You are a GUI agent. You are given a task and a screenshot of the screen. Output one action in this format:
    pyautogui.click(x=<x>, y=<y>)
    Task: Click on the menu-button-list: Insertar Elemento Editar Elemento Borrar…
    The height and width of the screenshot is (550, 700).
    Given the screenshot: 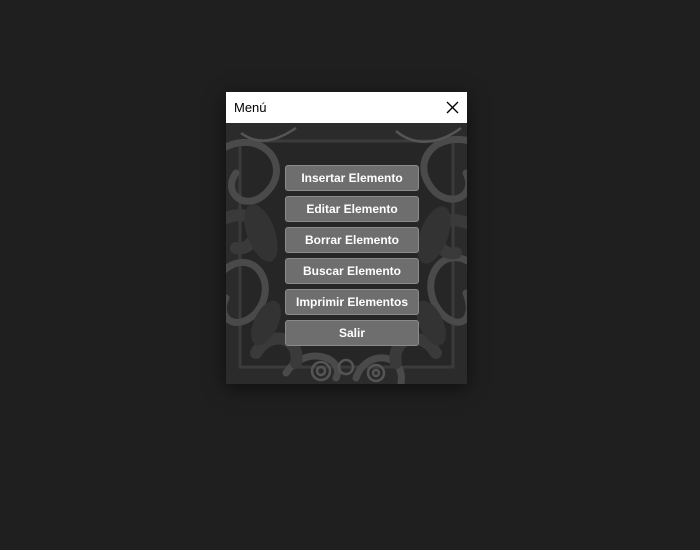 What is the action you would take?
    pyautogui.click(x=352, y=258)
    